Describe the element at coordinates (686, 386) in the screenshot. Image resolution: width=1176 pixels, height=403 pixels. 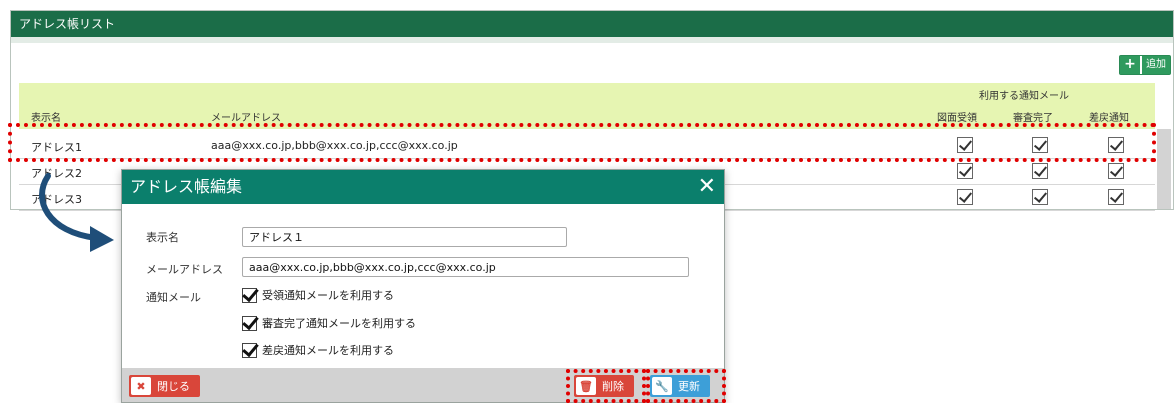
I see `update-highlight-frame` at that location.